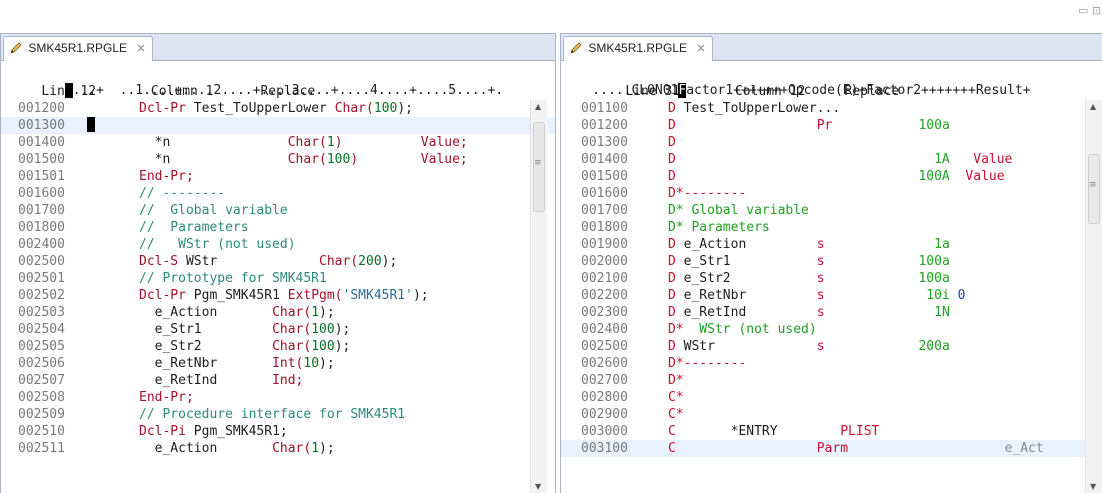 Image resolution: width=1102 pixels, height=493 pixels. I want to click on code-text: D*, so click(676, 380).